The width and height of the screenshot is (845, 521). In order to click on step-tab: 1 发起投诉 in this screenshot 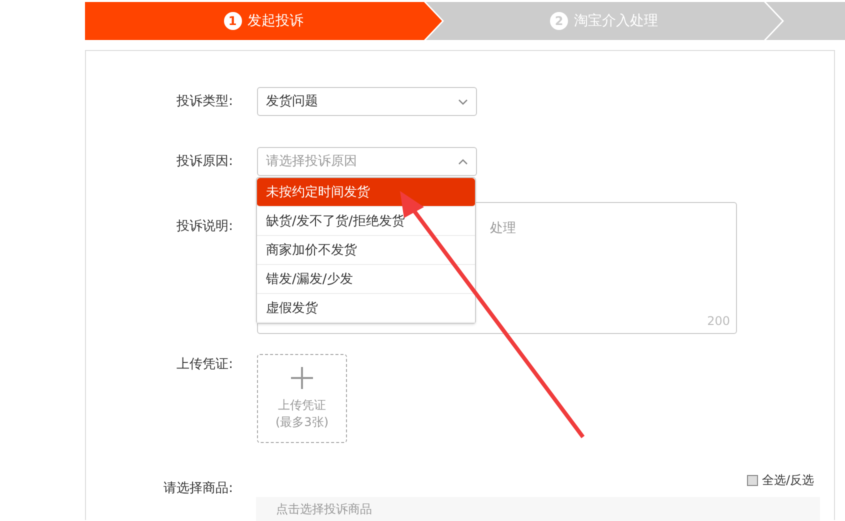, I will do `click(263, 21)`.